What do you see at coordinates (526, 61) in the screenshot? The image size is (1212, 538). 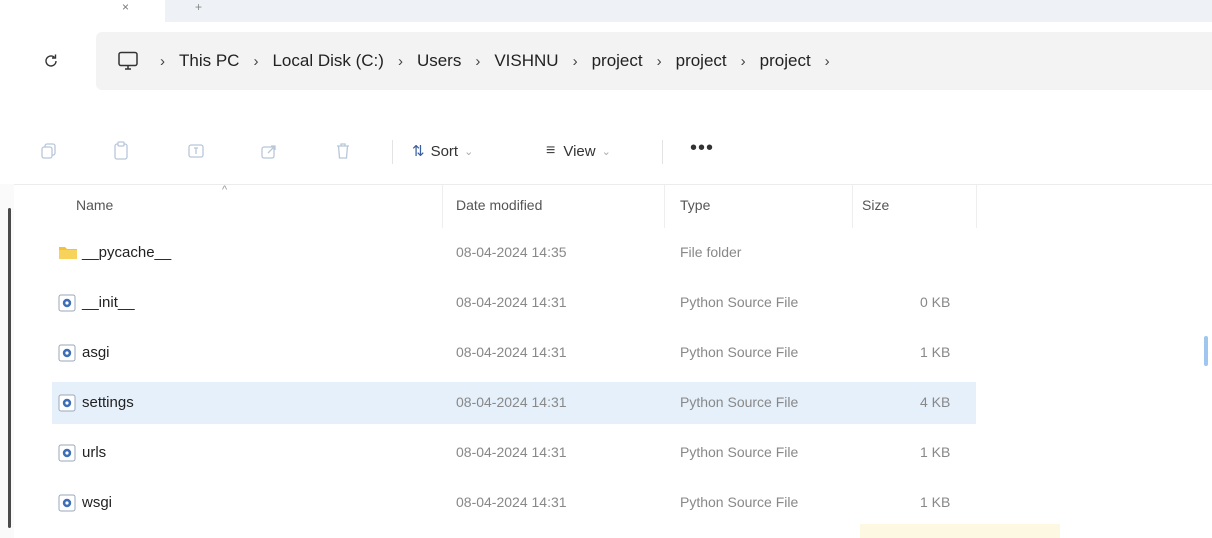 I see `breadcrumb-item: VISHNU` at bounding box center [526, 61].